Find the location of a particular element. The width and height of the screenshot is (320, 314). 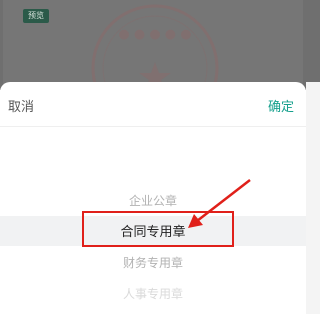

picker-option-finance-seal: 财务专用章 is located at coordinates (153, 262).